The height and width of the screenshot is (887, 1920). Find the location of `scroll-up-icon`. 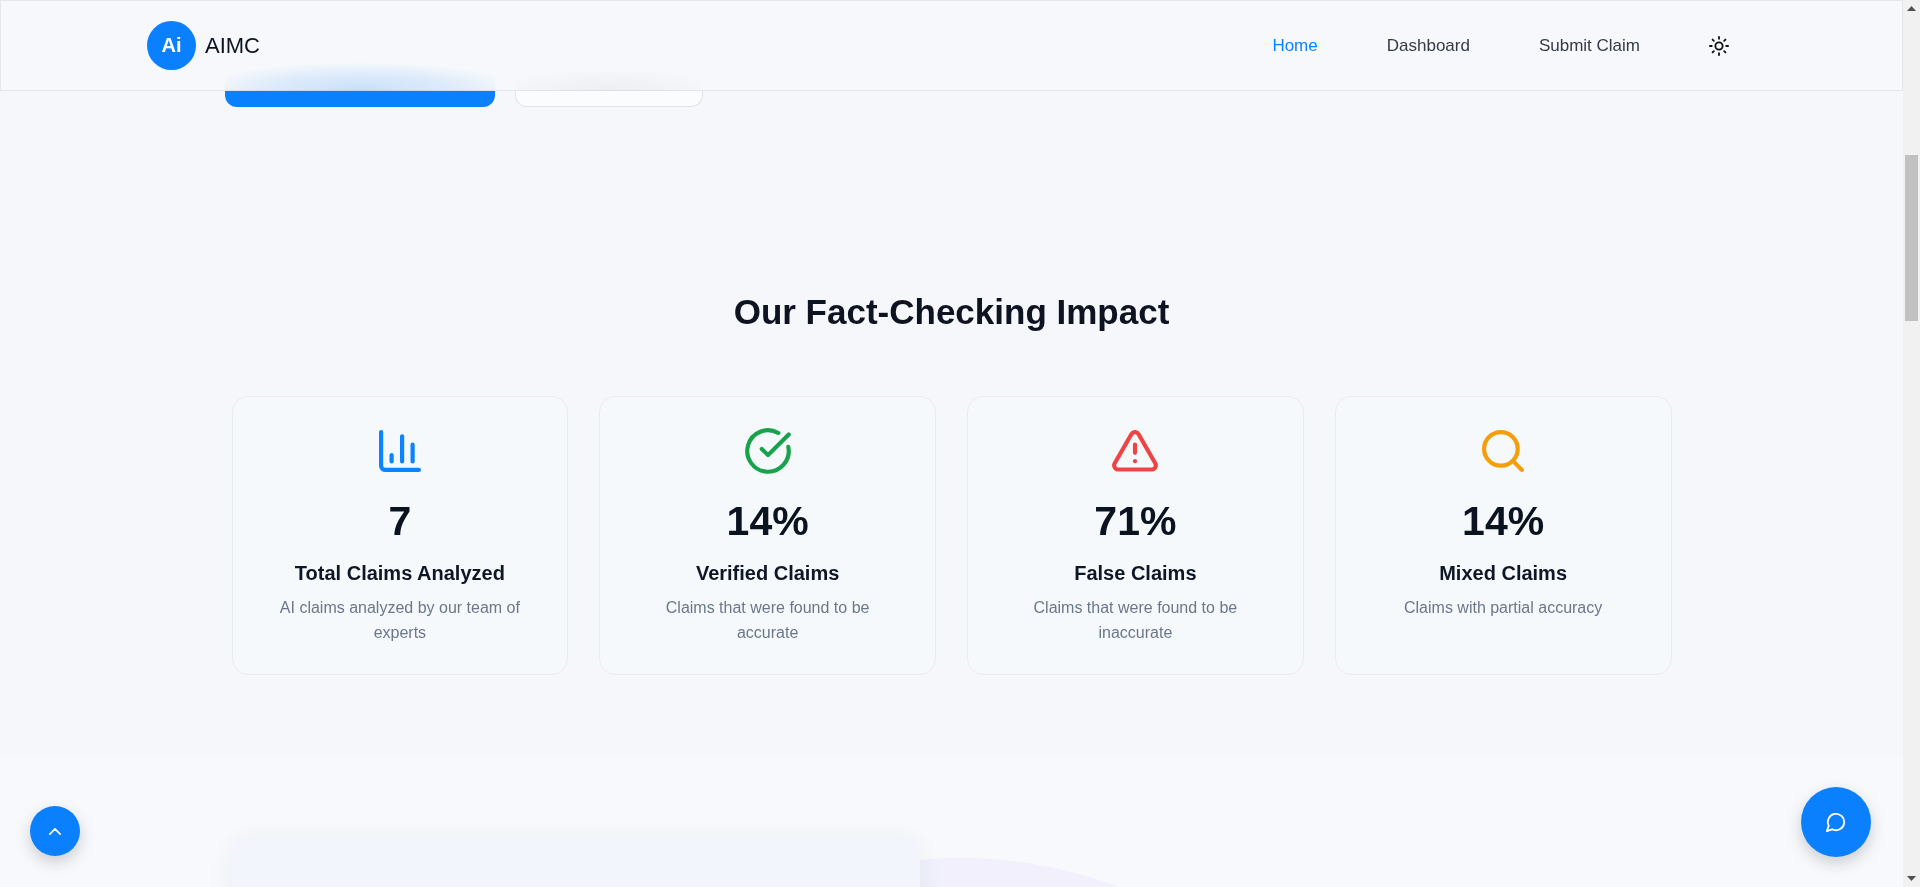

scroll-up-icon is located at coordinates (1911, 8).